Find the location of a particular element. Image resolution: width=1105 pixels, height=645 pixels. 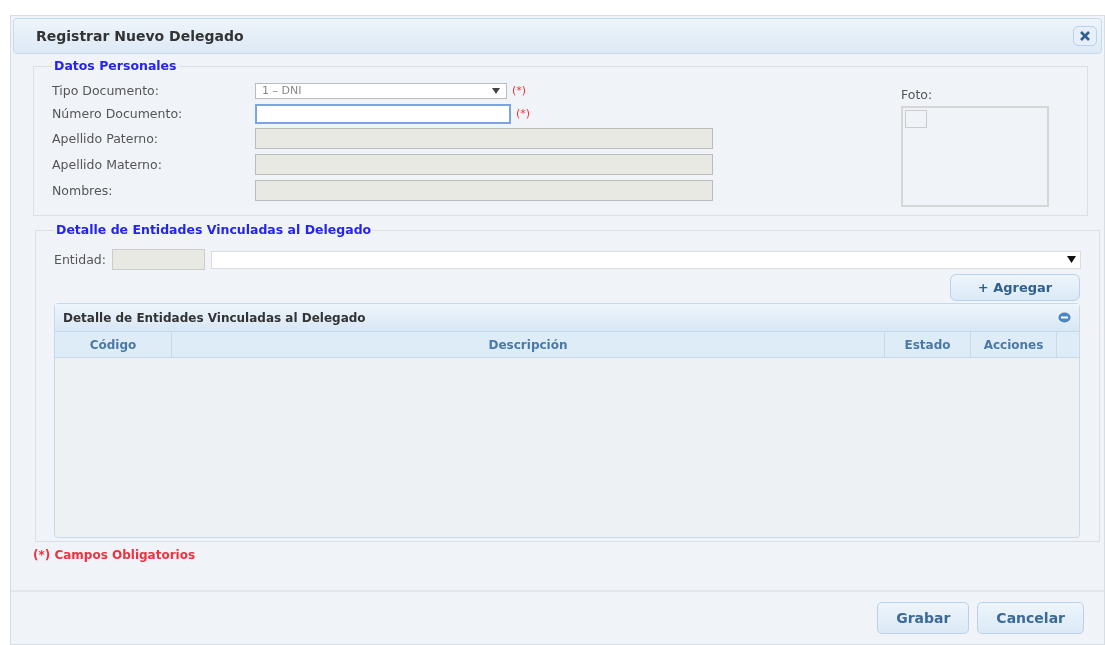

column-header: Estado is located at coordinates (928, 344).